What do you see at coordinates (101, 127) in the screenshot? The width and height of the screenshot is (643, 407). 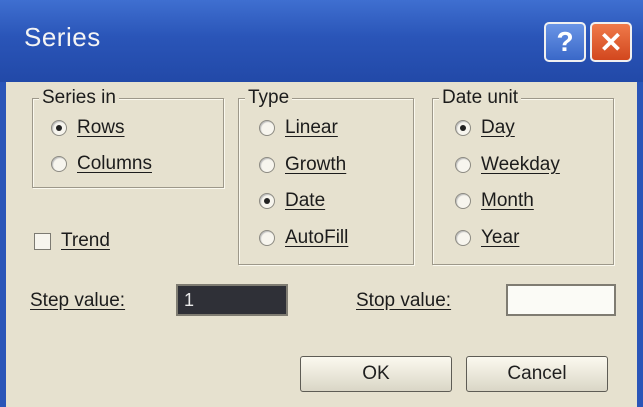 I see `radio-rows-label: Rows` at bounding box center [101, 127].